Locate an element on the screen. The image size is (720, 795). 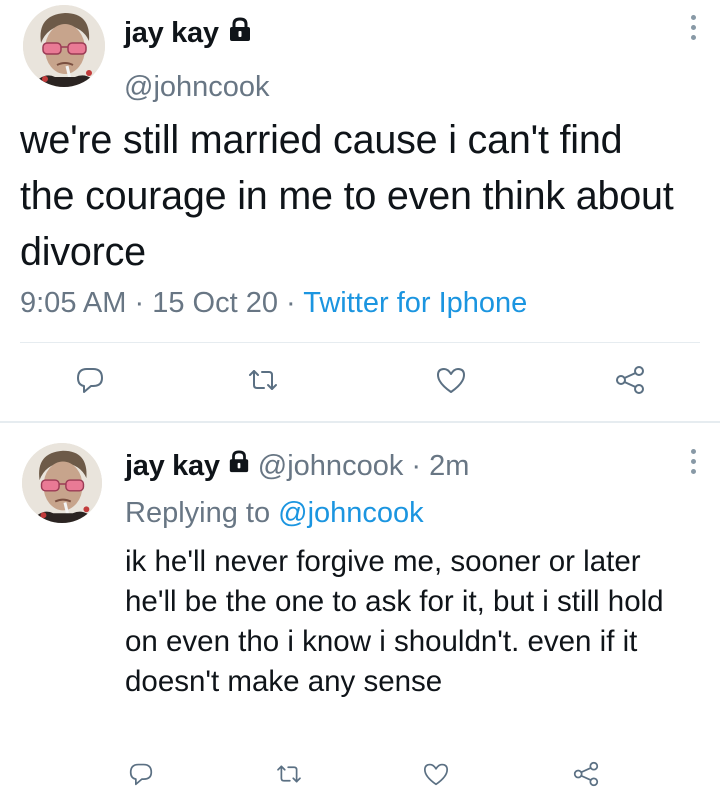
display-name: jay kay is located at coordinates (188, 33).